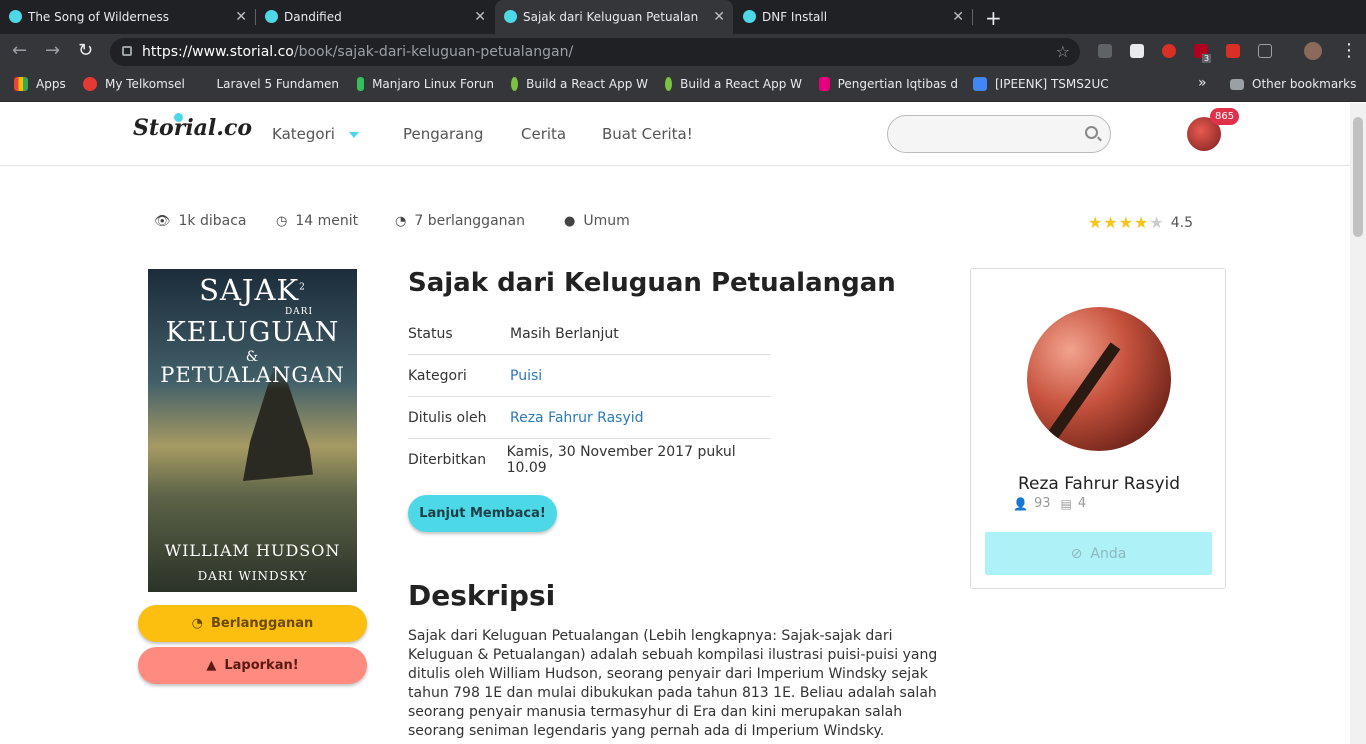 This screenshot has height=744, width=1366. What do you see at coordinates (21, 84) in the screenshot?
I see `apps-grid-icon` at bounding box center [21, 84].